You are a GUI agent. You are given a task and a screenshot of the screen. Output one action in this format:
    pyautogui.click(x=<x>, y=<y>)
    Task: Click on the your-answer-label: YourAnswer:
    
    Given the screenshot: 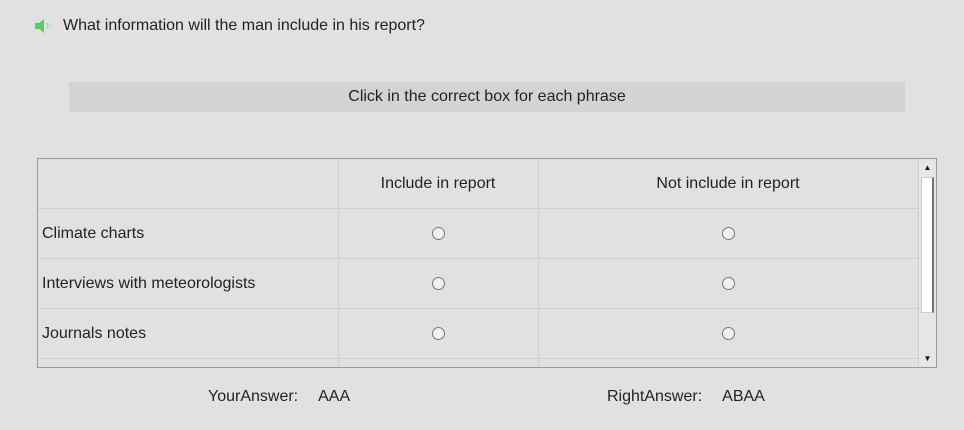 What is the action you would take?
    pyautogui.click(x=253, y=396)
    